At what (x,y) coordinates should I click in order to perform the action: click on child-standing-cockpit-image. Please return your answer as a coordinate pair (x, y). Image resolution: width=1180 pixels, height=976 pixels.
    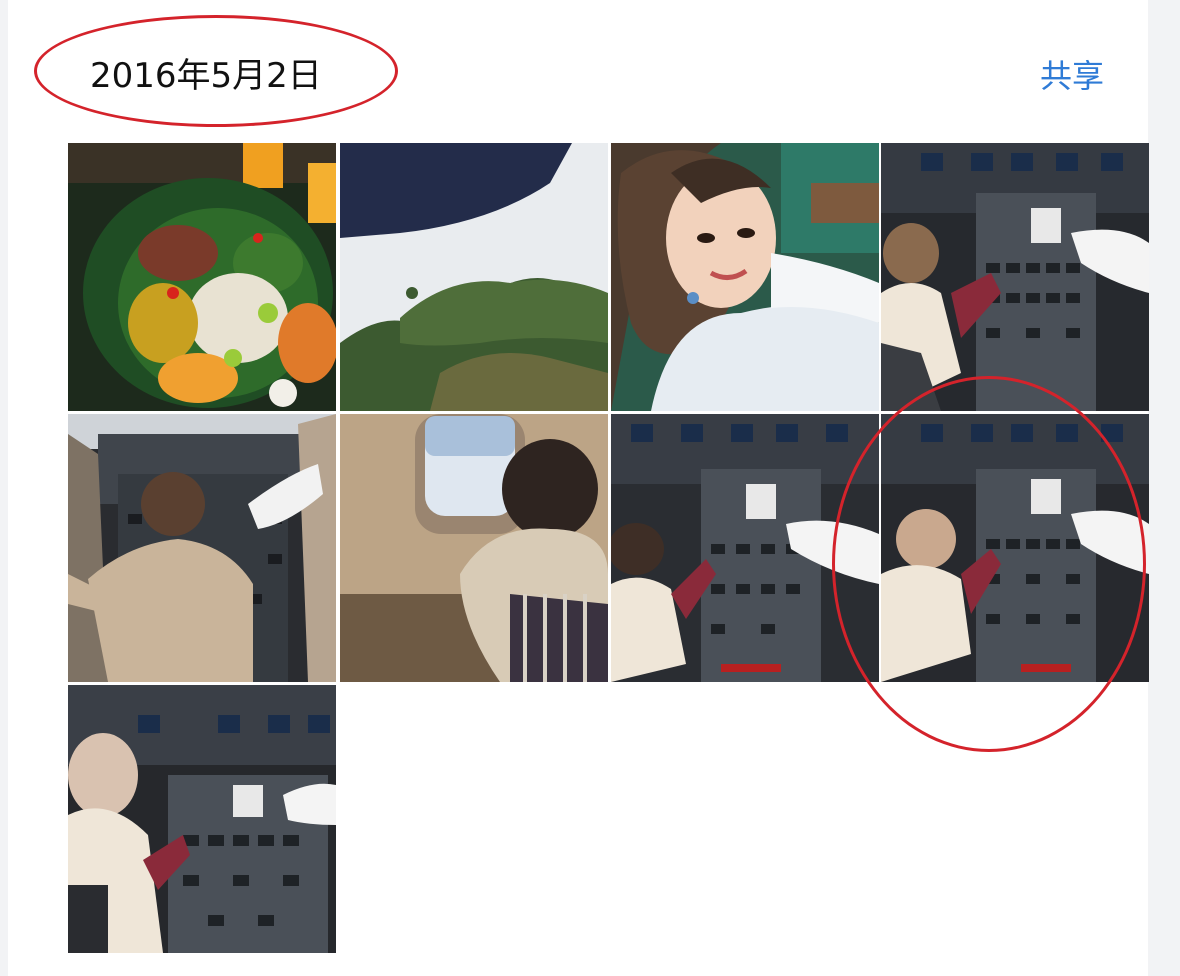
    Looking at the image, I should click on (202, 548).